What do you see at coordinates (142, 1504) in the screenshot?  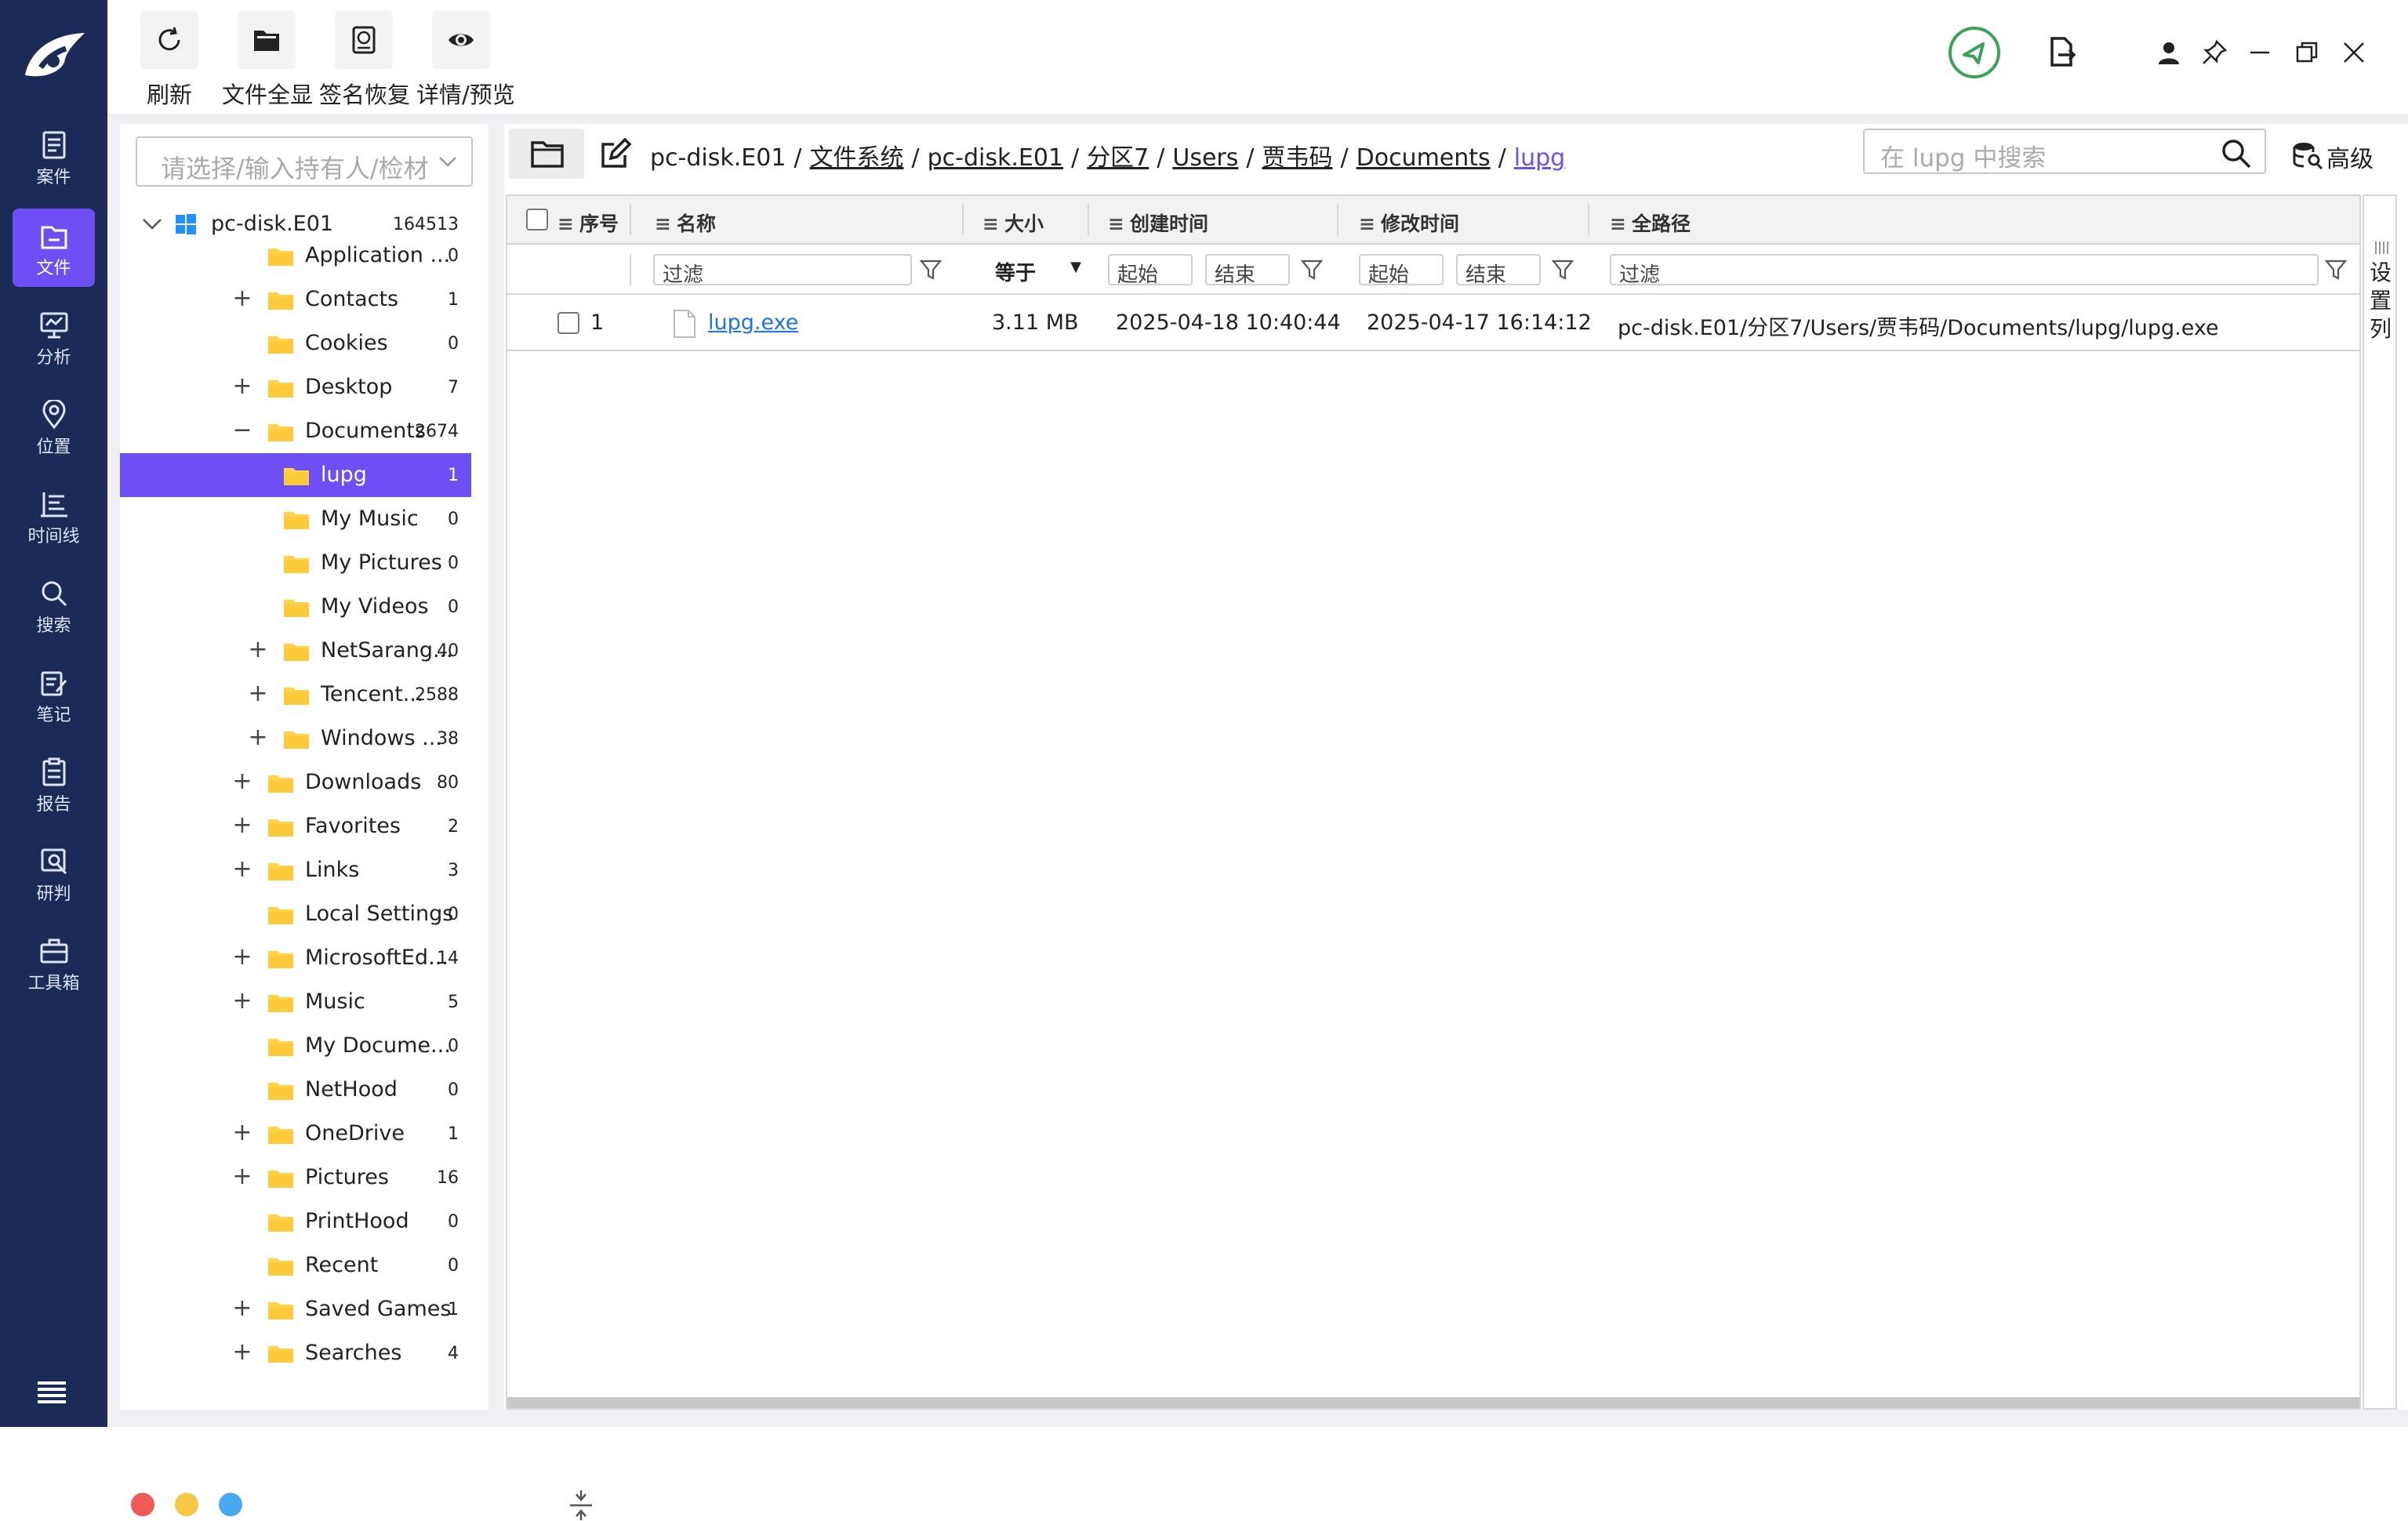 I see `red-dot` at bounding box center [142, 1504].